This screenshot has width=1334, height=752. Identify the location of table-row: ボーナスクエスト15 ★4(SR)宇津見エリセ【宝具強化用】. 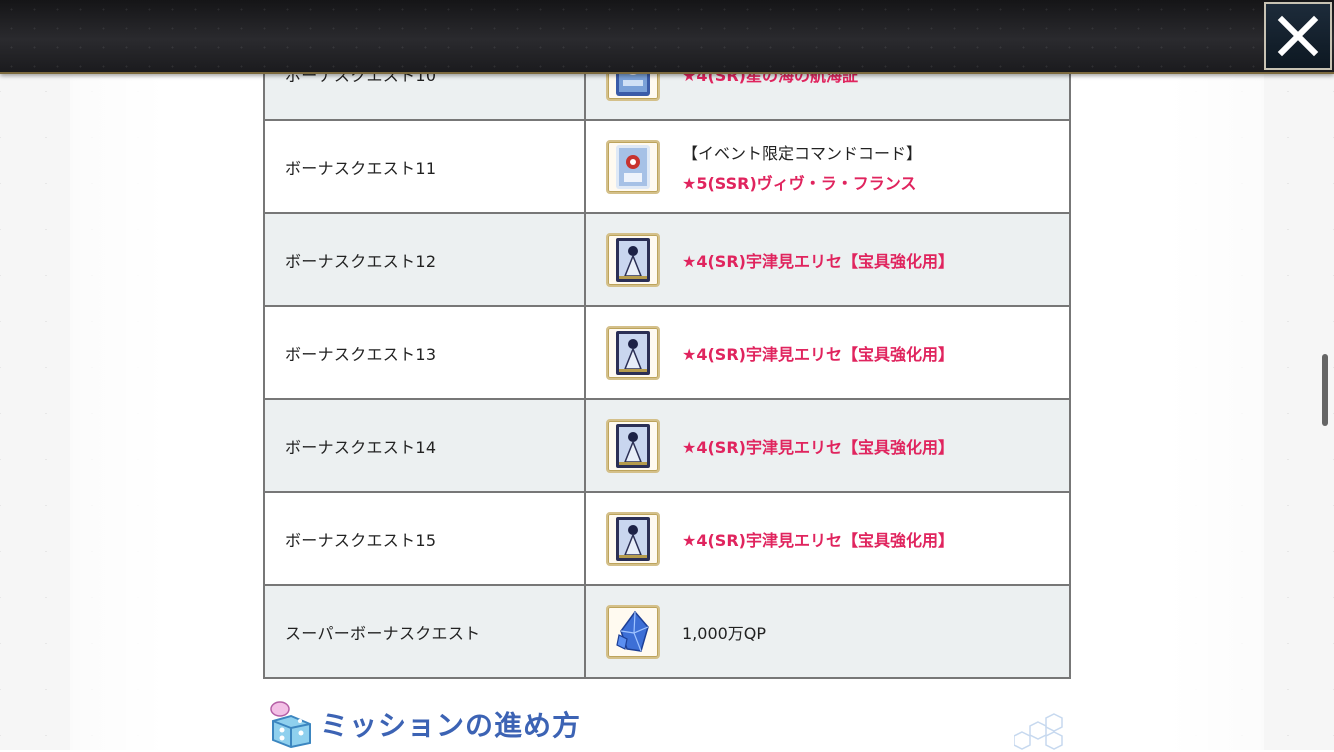
(667, 539).